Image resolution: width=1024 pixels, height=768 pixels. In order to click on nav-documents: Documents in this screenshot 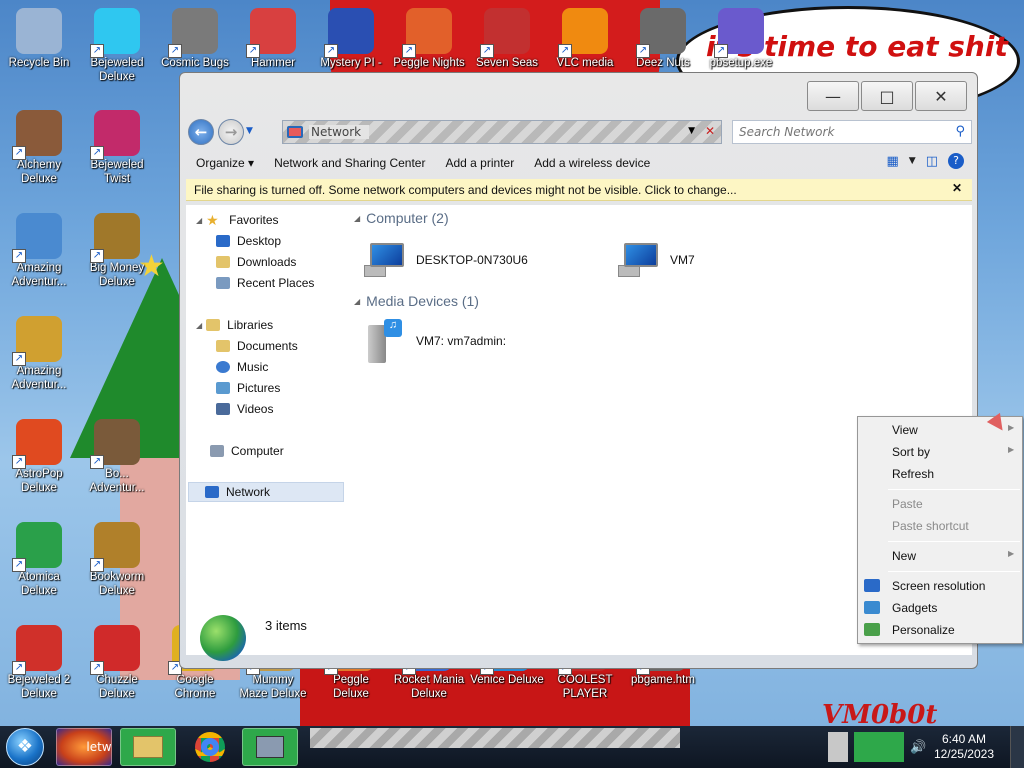, I will do `click(257, 346)`.